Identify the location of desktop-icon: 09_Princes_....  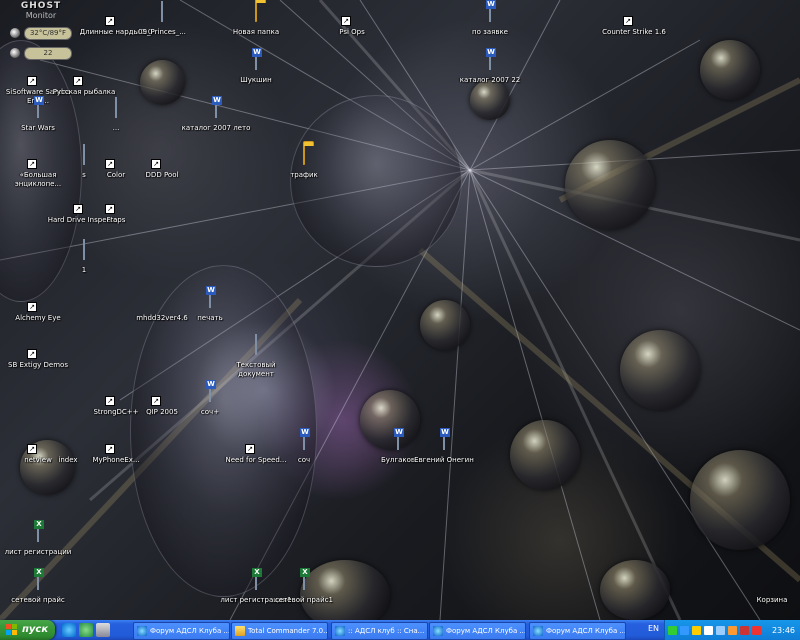
(162, 19).